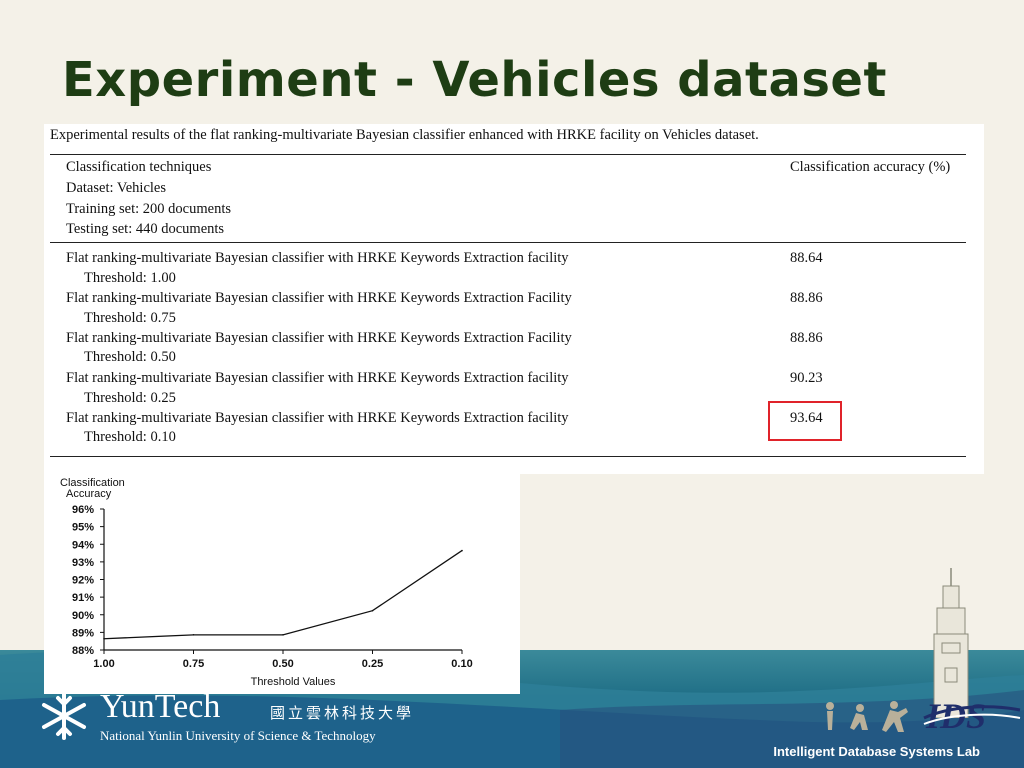  What do you see at coordinates (474, 80) in the screenshot?
I see `page-title: Experiment - Vehicles dataset` at bounding box center [474, 80].